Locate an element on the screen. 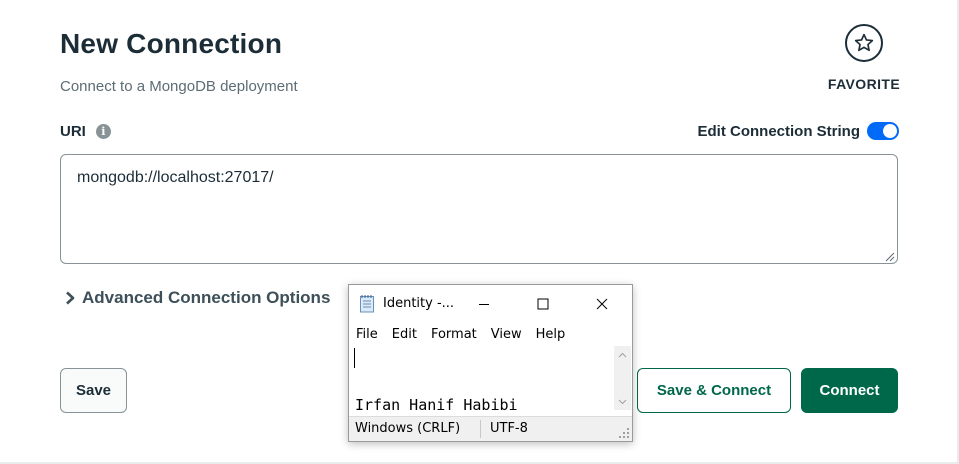 Image resolution: width=959 pixels, height=464 pixels. favorite-button: FAVORITE is located at coordinates (864, 58).